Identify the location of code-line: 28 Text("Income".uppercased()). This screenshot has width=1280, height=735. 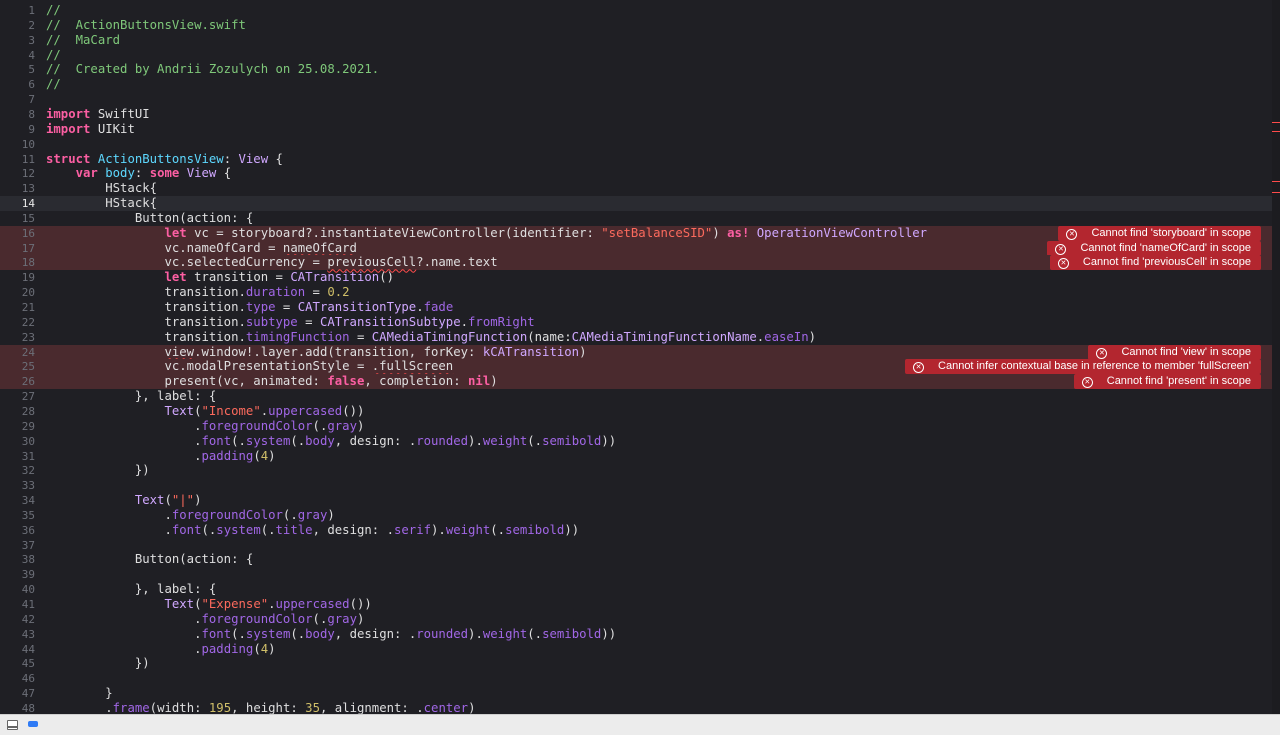
(636, 411).